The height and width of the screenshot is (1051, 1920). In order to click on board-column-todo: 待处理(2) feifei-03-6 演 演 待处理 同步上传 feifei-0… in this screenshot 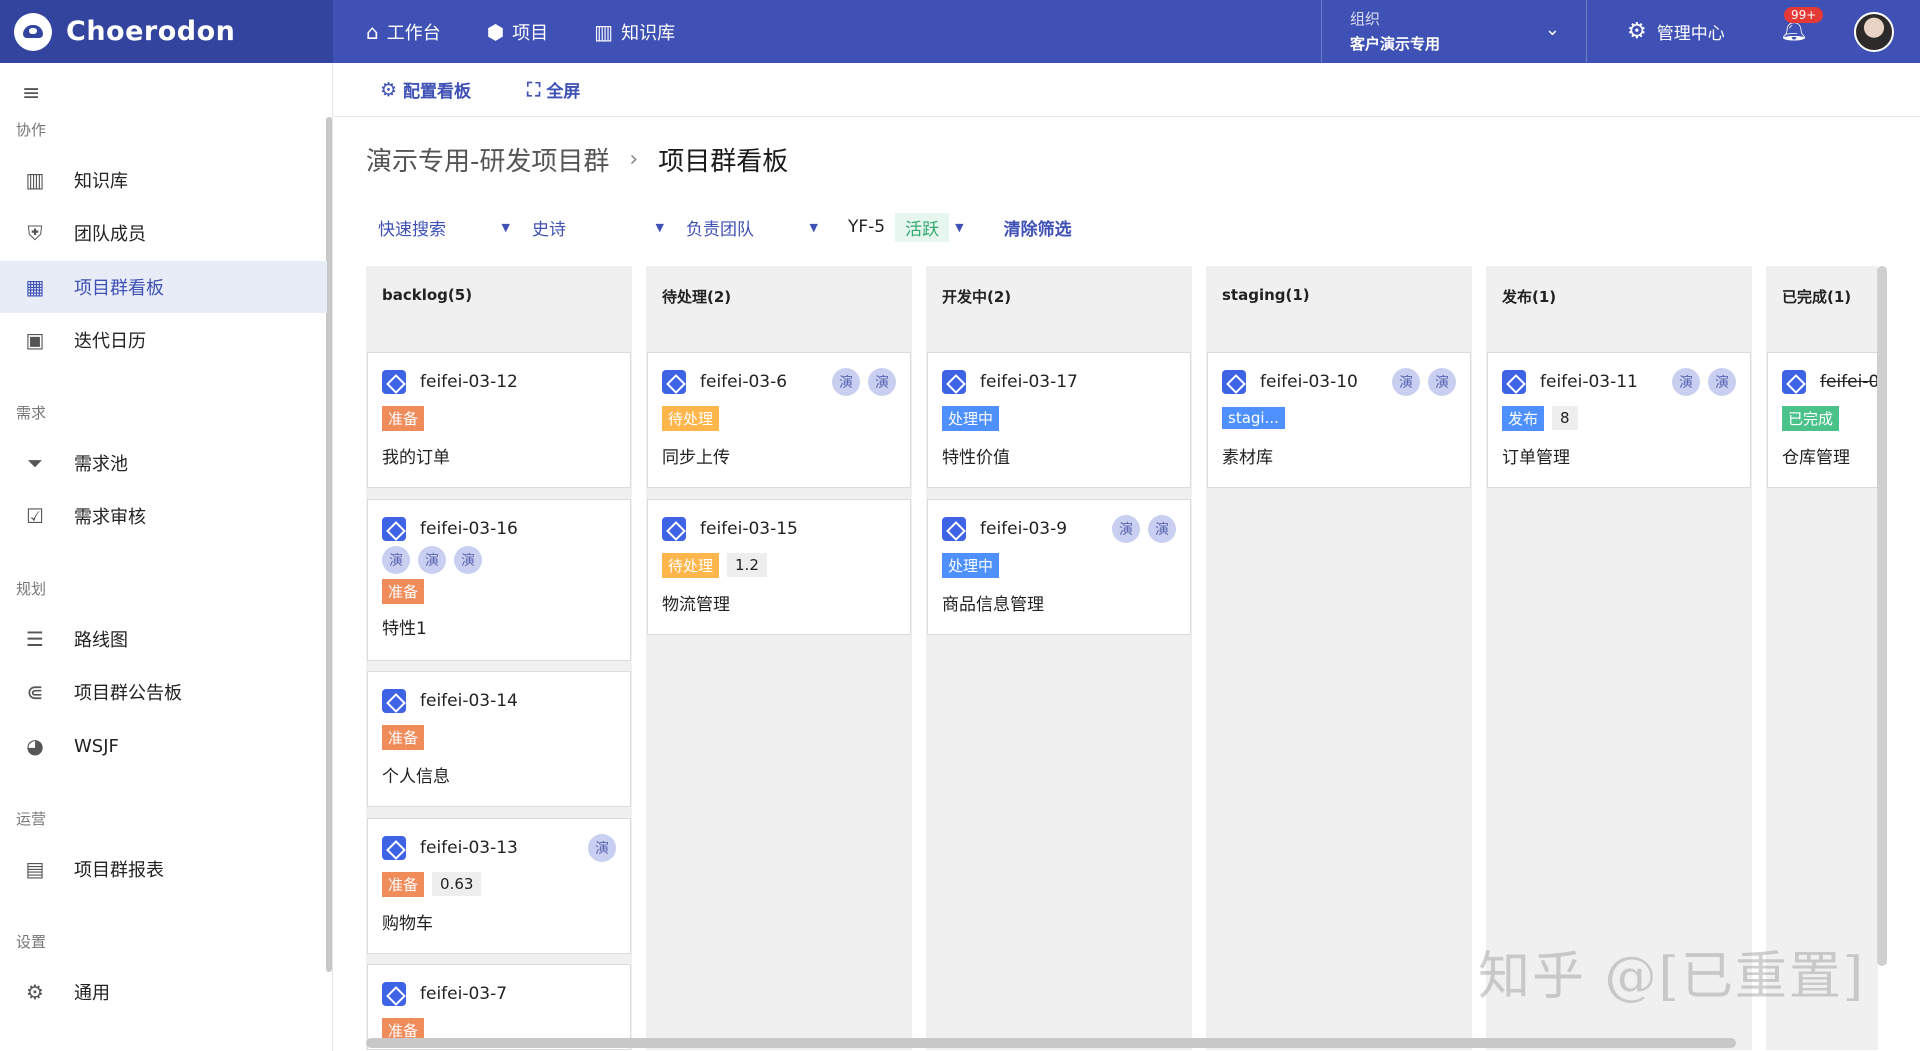, I will do `click(779, 658)`.